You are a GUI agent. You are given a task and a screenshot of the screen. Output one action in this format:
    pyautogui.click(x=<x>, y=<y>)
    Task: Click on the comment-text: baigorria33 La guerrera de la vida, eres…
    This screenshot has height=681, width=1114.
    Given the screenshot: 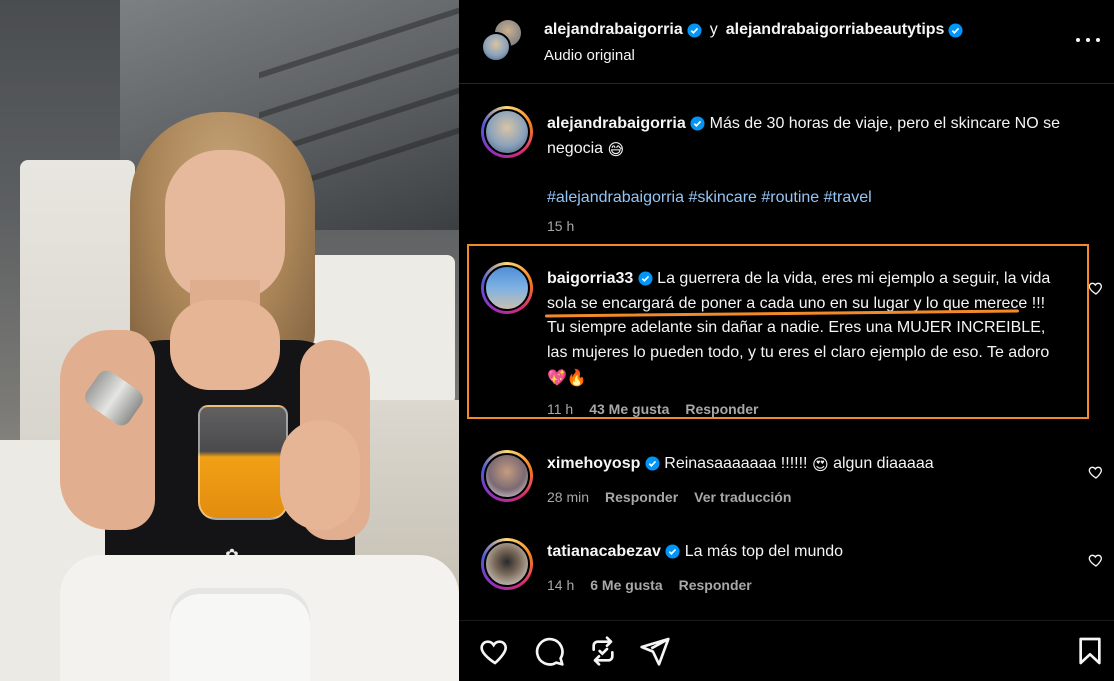 What is the action you would take?
    pyautogui.click(x=807, y=329)
    